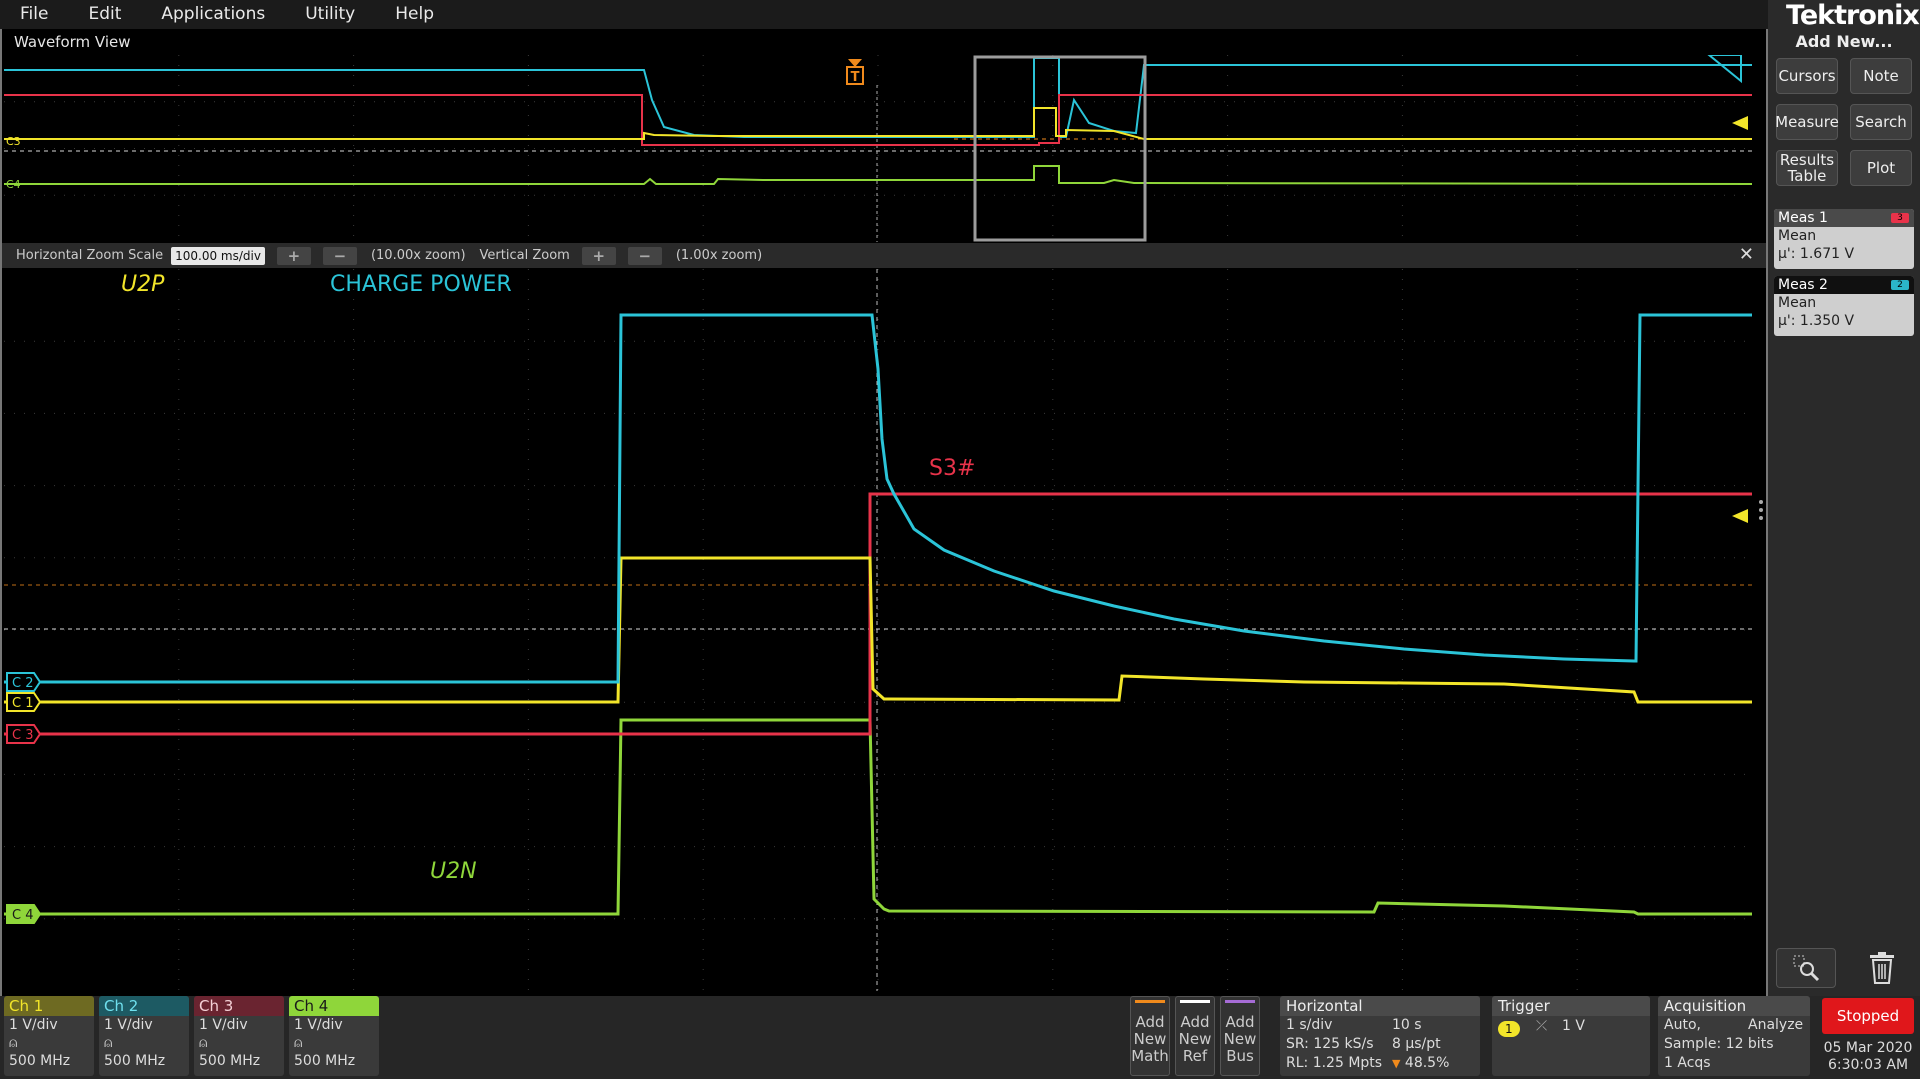 Image resolution: width=1920 pixels, height=1079 pixels. I want to click on ch4-badge: C 4, so click(24, 914).